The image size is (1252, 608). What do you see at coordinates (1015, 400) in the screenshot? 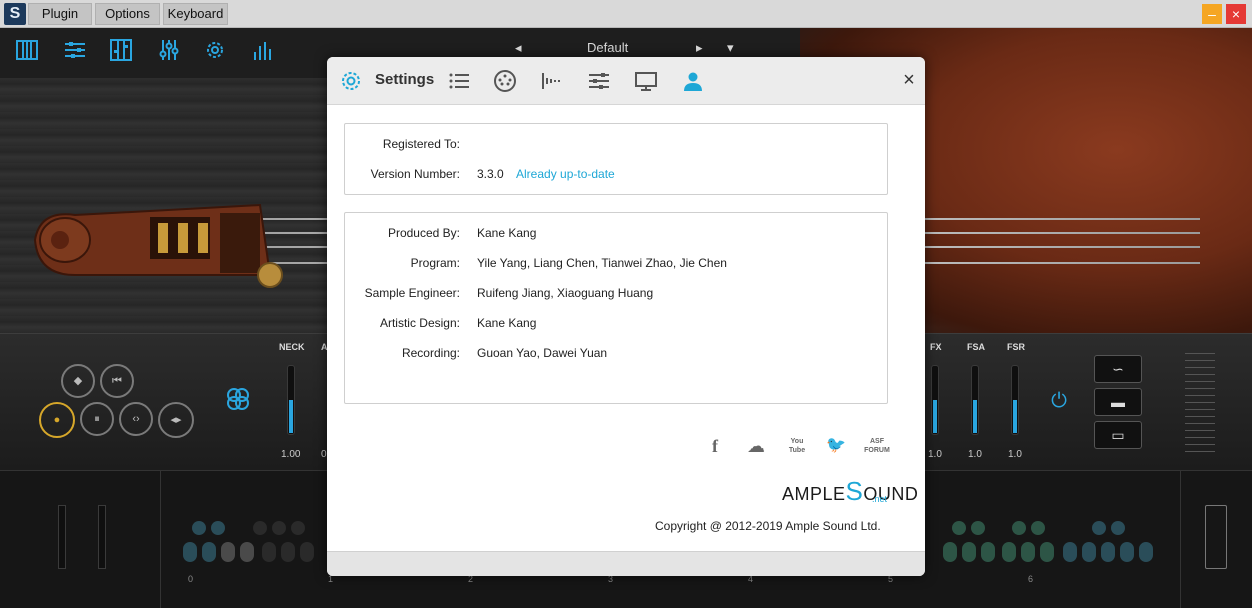
I see `slider-fsr` at bounding box center [1015, 400].